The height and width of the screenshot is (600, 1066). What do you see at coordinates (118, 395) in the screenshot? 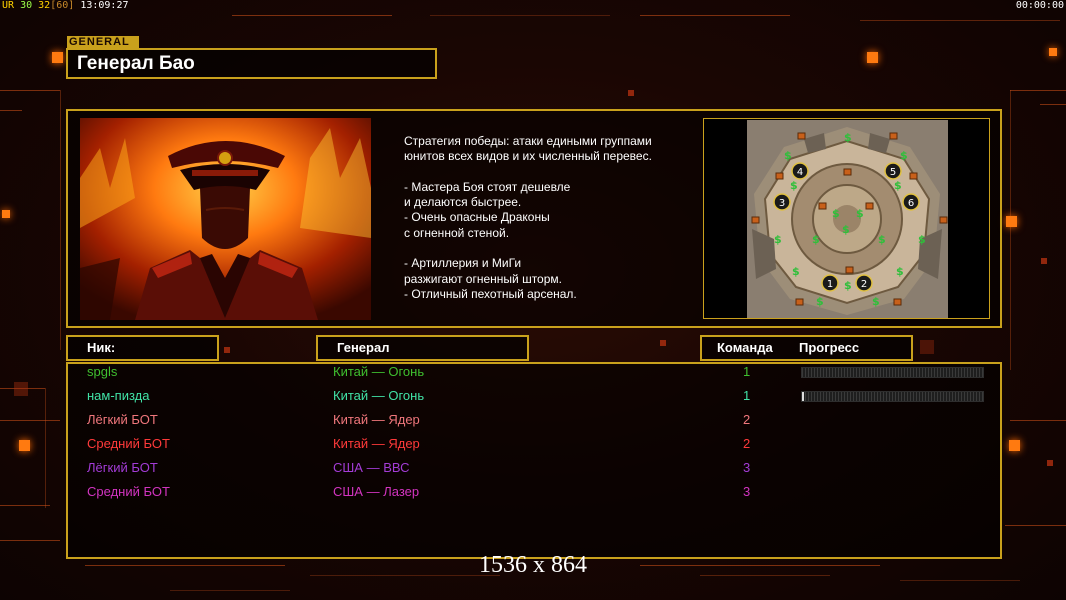
I see `player-nick: нам-пизда` at bounding box center [118, 395].